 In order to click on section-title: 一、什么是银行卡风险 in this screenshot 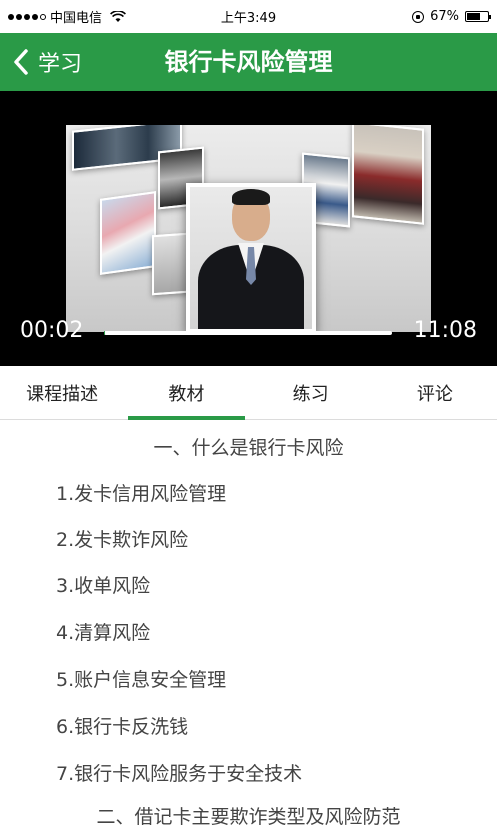, I will do `click(248, 448)`.